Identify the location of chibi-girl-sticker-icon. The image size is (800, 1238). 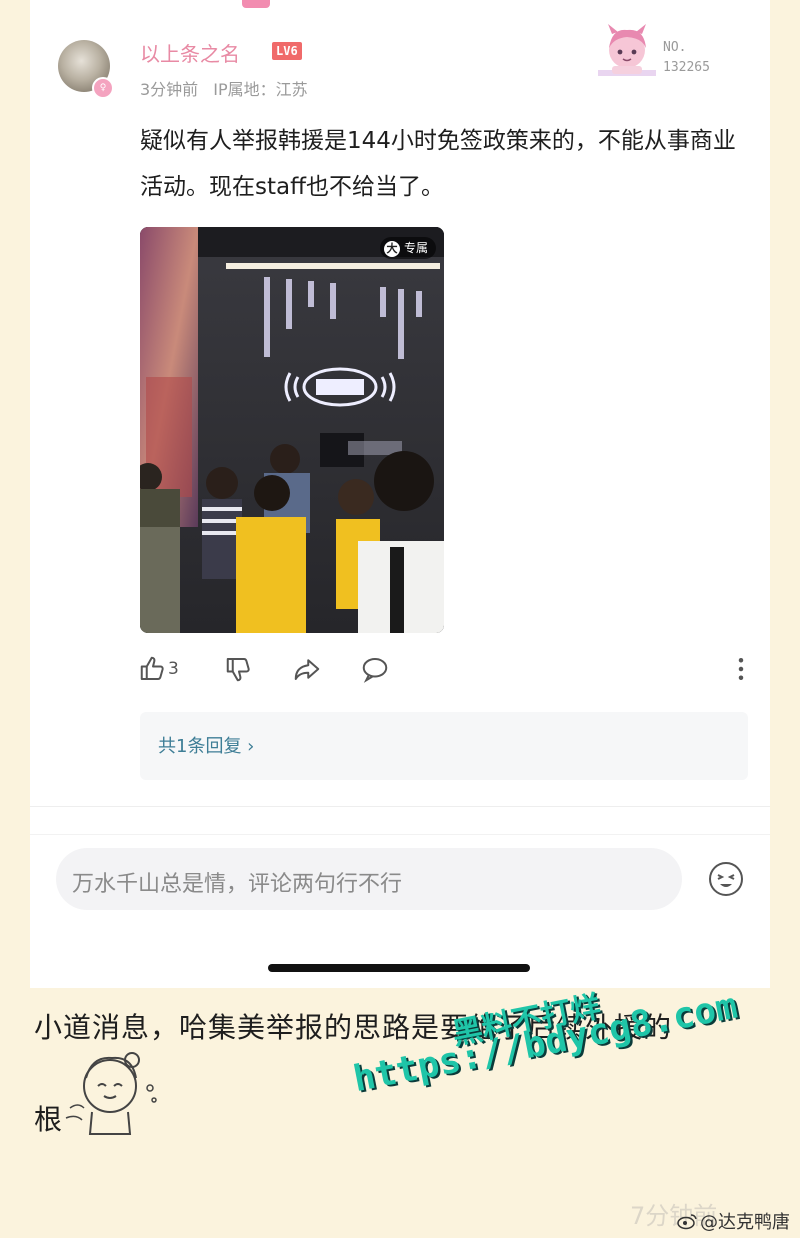
(111, 1093).